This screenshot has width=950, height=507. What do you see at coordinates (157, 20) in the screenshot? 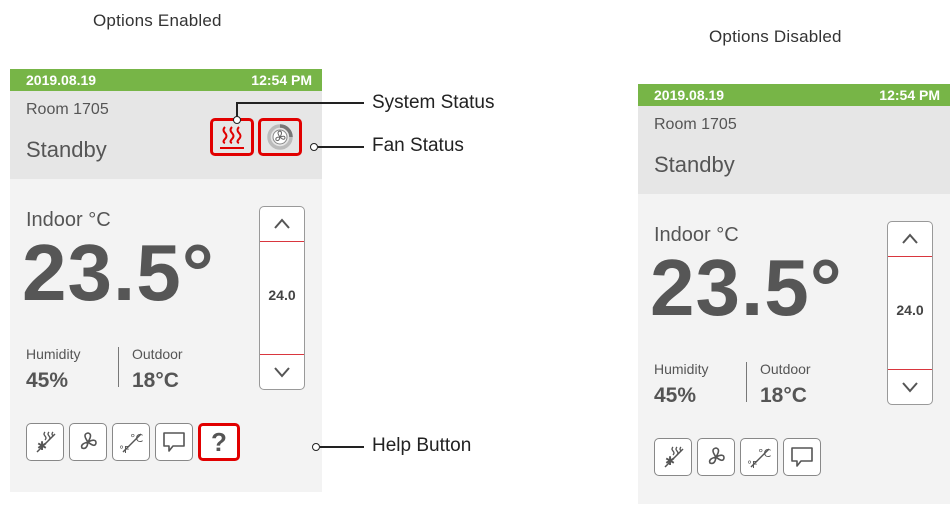
I see `caption-options-enabled: Options Enabled` at bounding box center [157, 20].